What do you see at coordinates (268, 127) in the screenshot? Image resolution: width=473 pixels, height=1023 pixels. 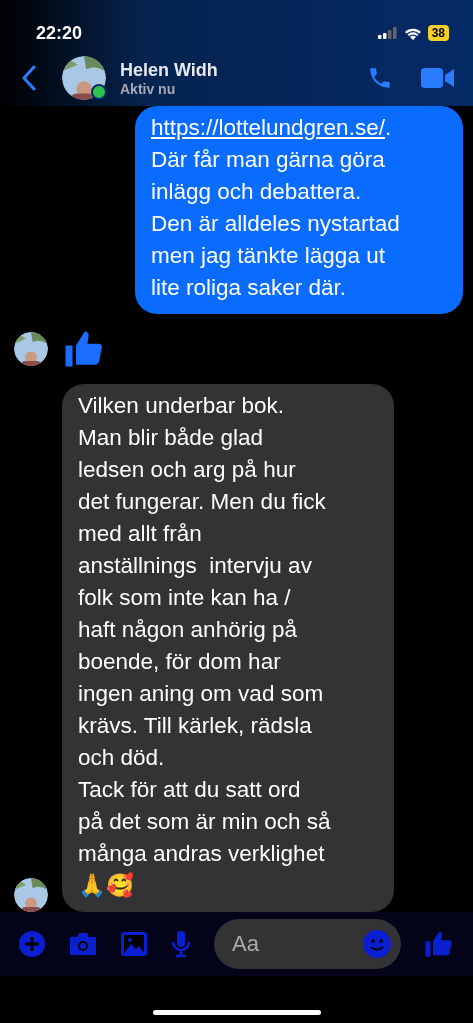 I see `website-link: https://lottelundgren.se/` at bounding box center [268, 127].